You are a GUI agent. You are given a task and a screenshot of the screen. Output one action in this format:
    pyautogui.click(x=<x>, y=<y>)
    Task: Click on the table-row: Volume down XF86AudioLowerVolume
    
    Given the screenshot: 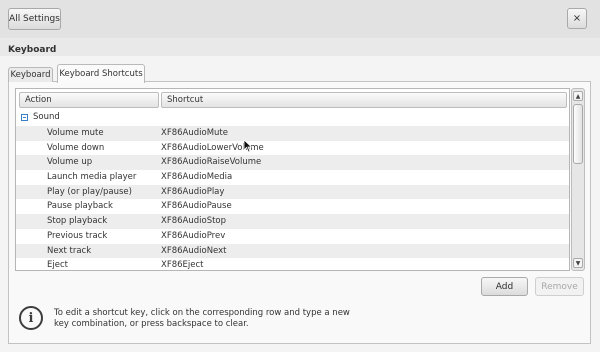 What is the action you would take?
    pyautogui.click(x=292, y=148)
    